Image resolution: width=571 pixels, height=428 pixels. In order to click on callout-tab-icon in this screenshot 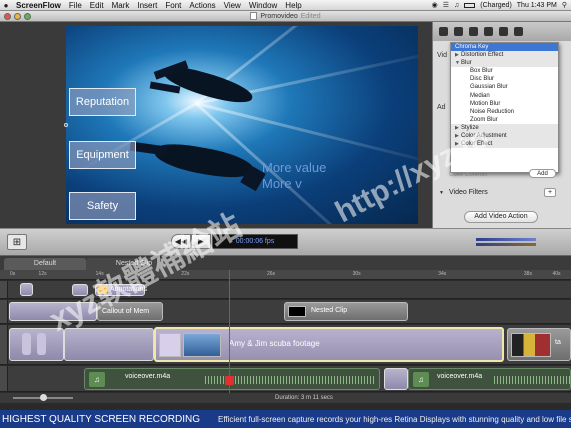, I will do `click(488, 31)`.